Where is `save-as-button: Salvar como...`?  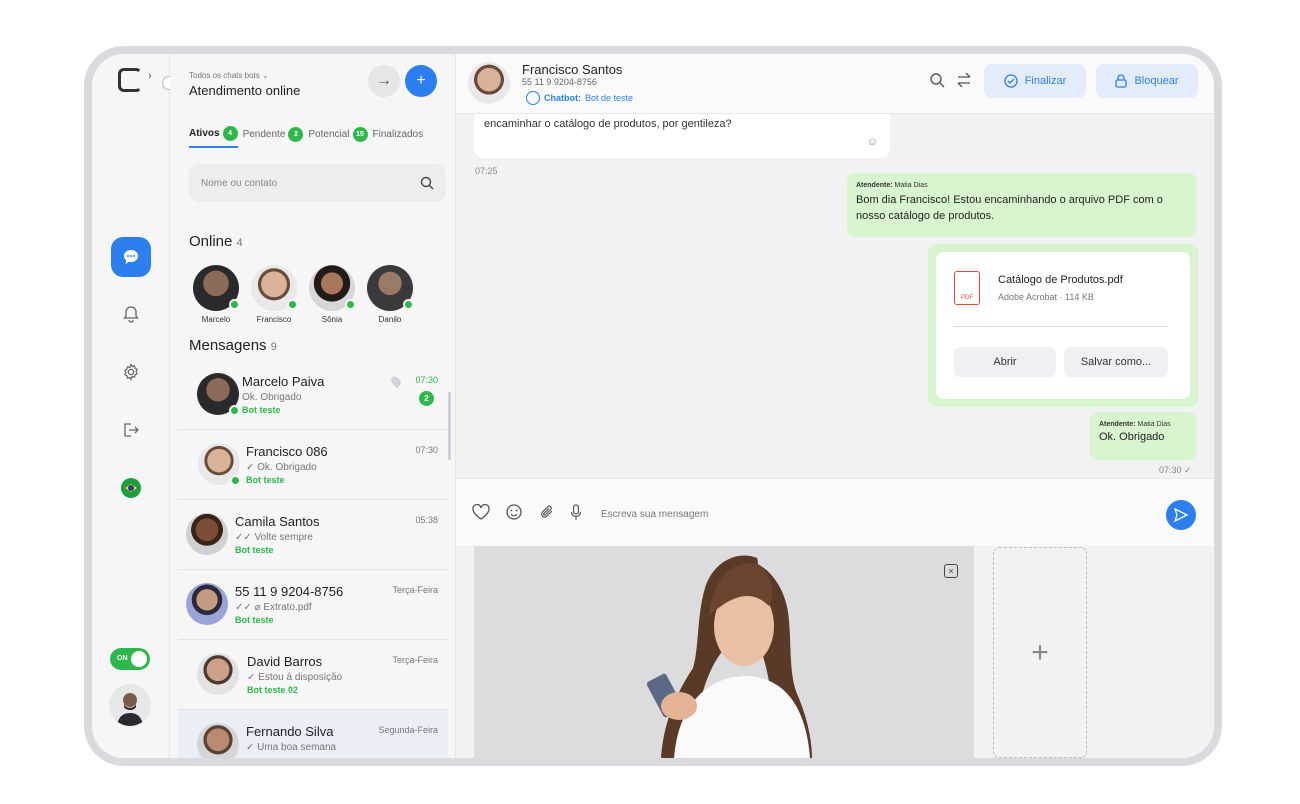 save-as-button: Salvar como... is located at coordinates (1116, 362).